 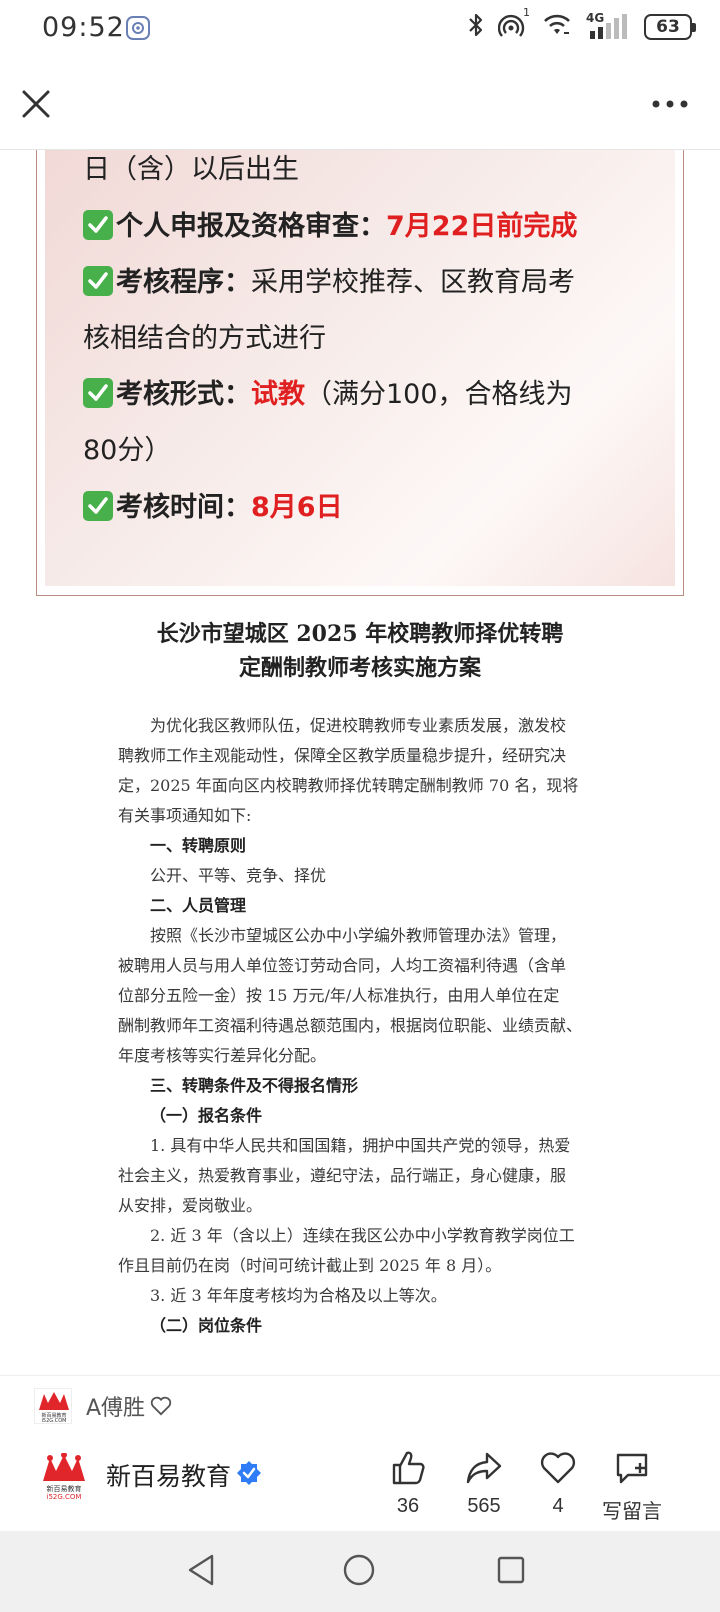 I want to click on recents-button, so click(x=511, y=1570).